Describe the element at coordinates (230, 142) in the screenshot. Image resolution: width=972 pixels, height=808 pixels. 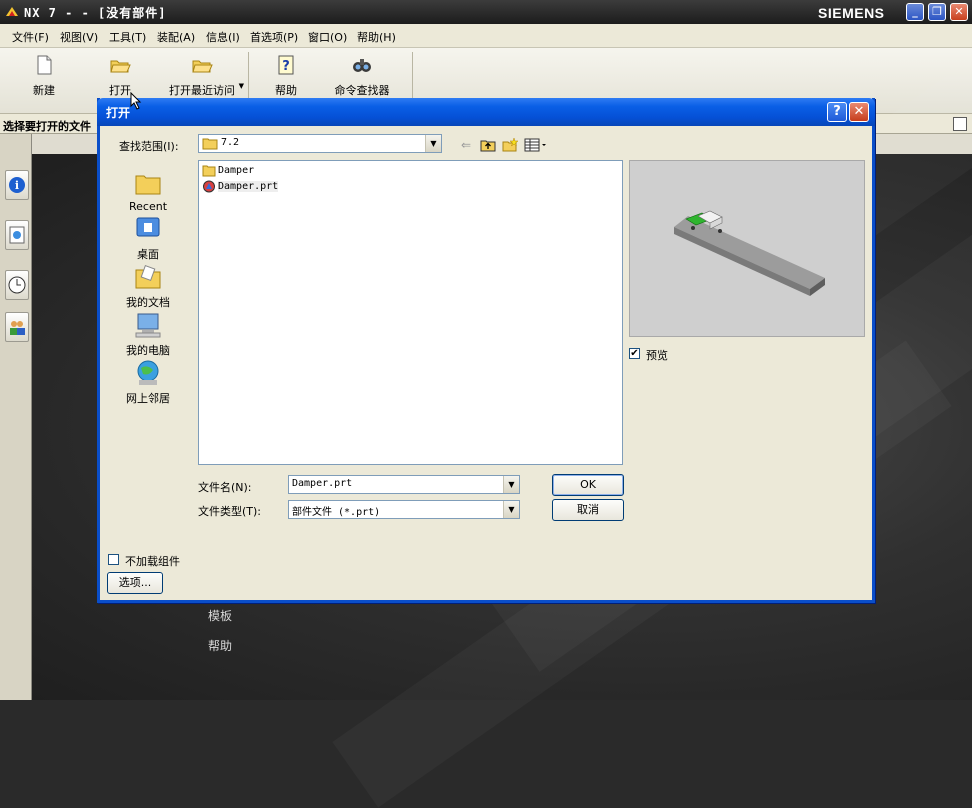
I see `look-in-value: 7.2` at that location.